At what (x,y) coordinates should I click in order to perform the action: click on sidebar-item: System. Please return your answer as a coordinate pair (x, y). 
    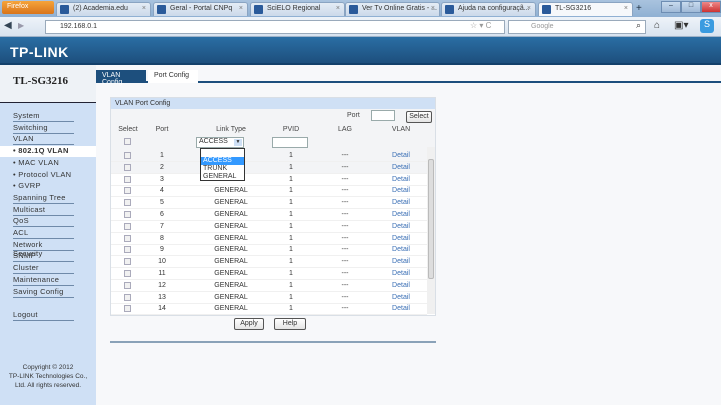
    Looking at the image, I should click on (43, 116).